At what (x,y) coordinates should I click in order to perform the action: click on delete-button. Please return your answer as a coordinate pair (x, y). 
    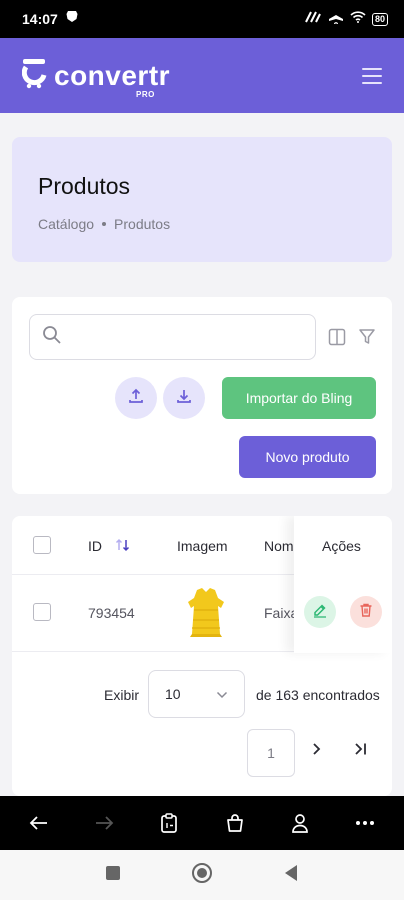
    Looking at the image, I should click on (366, 612).